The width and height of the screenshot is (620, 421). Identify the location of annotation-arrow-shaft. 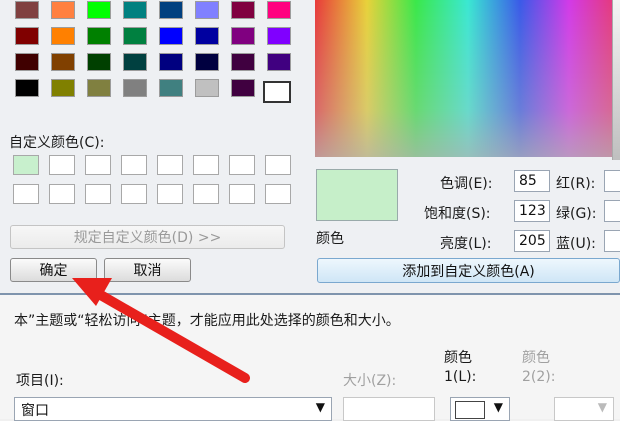
(168, 334).